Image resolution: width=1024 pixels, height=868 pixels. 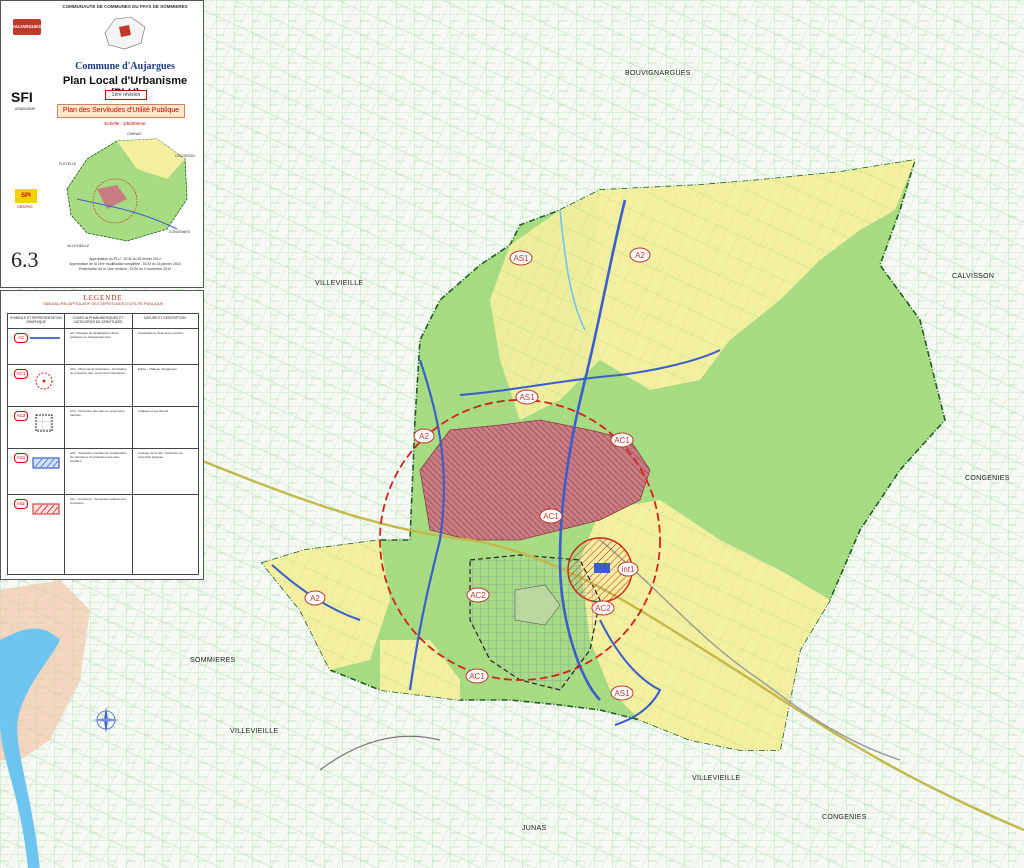 I want to click on sfi-subtitle: URBANISME, so click(x=25, y=109).